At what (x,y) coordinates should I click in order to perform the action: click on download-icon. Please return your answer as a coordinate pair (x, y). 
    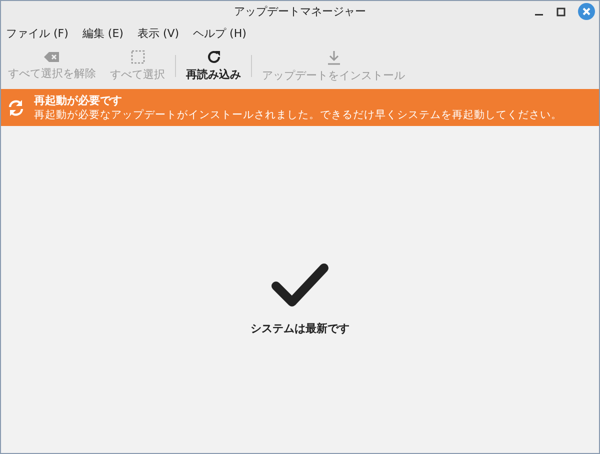
    Looking at the image, I should click on (333, 57).